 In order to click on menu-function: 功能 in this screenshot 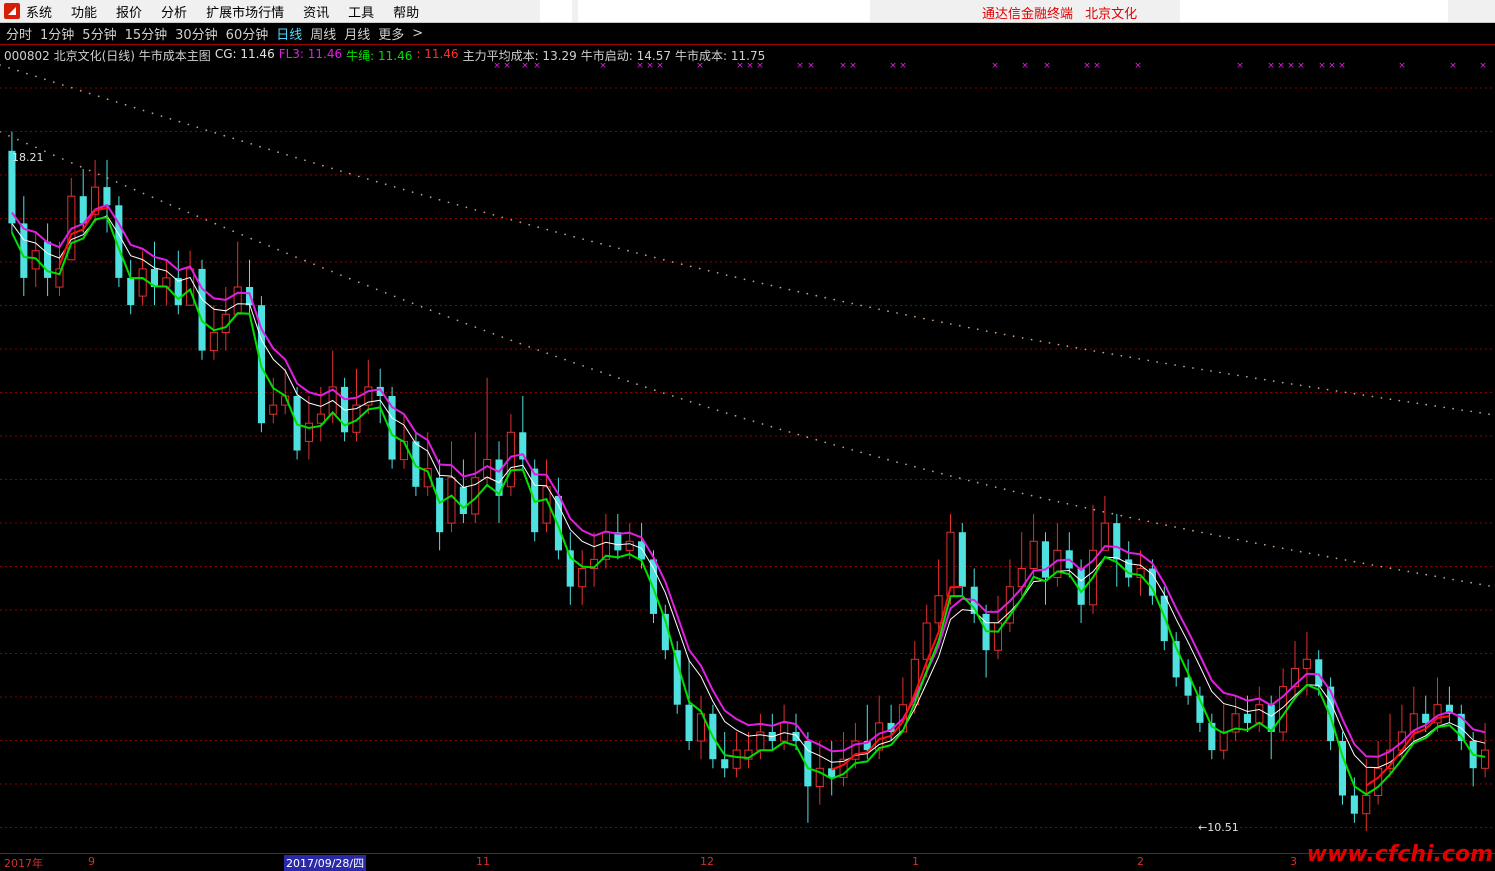, I will do `click(84, 11)`.